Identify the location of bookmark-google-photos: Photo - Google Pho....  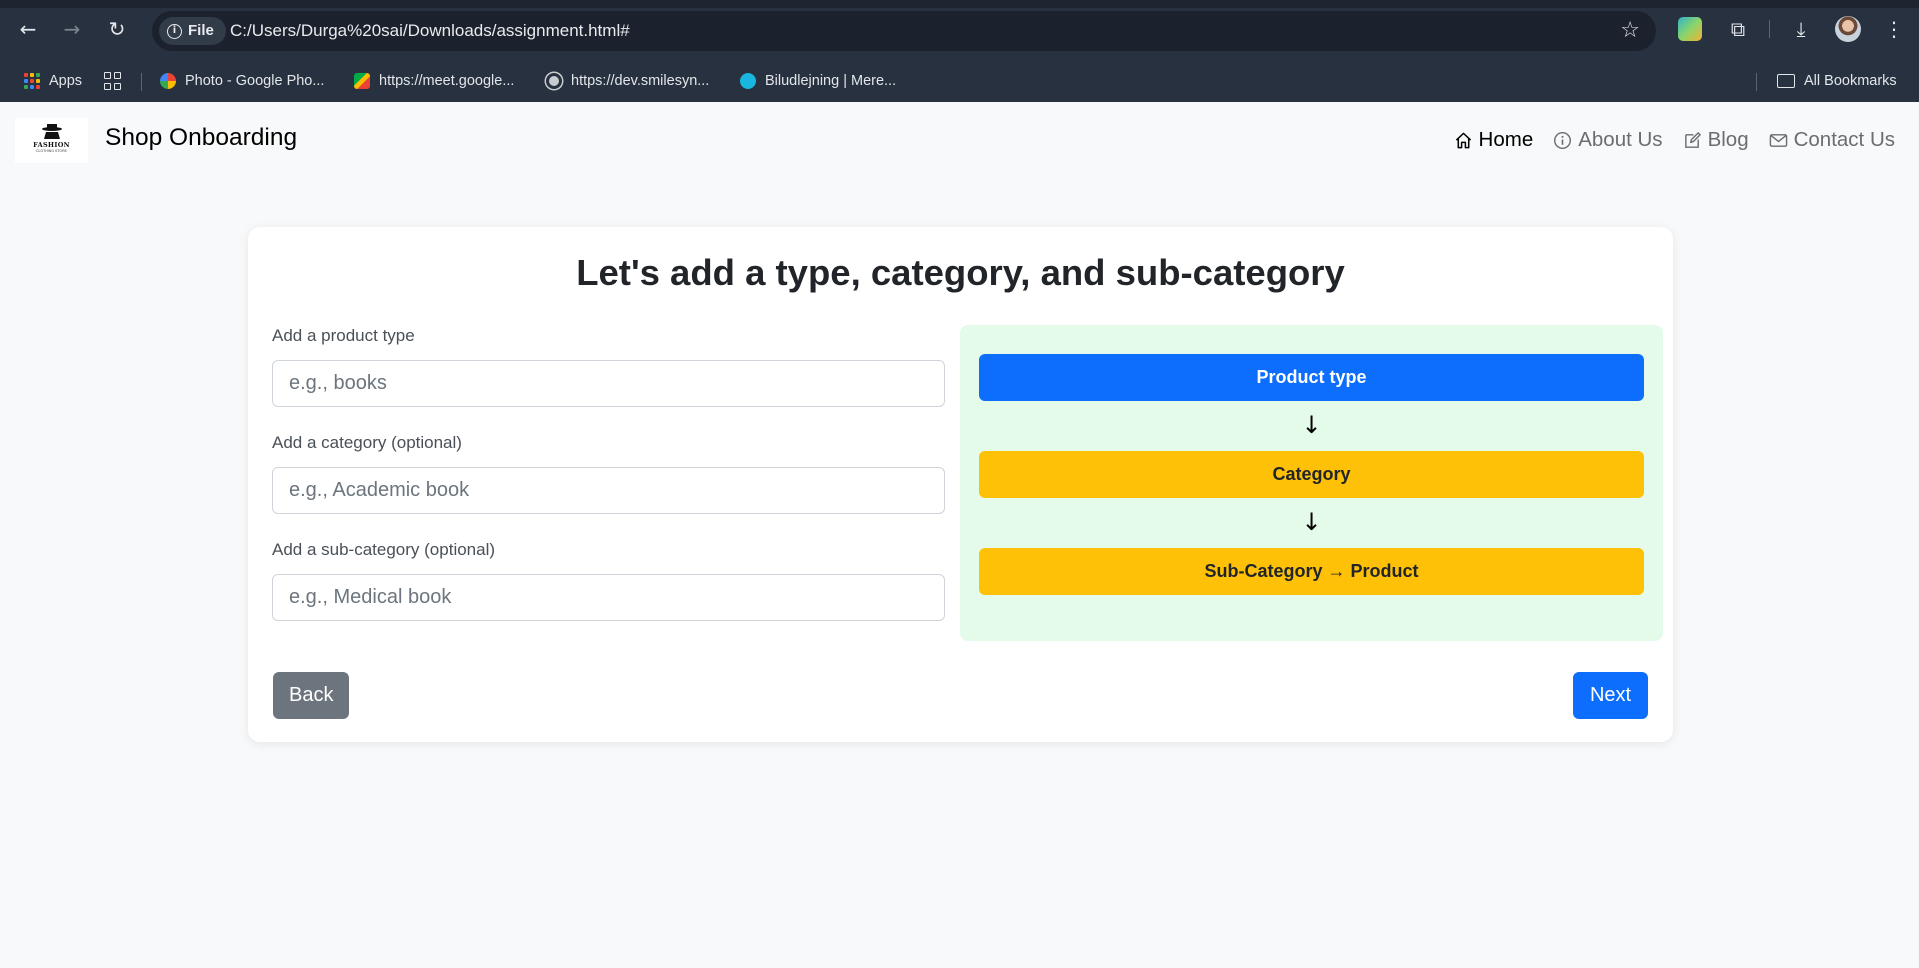
(242, 81).